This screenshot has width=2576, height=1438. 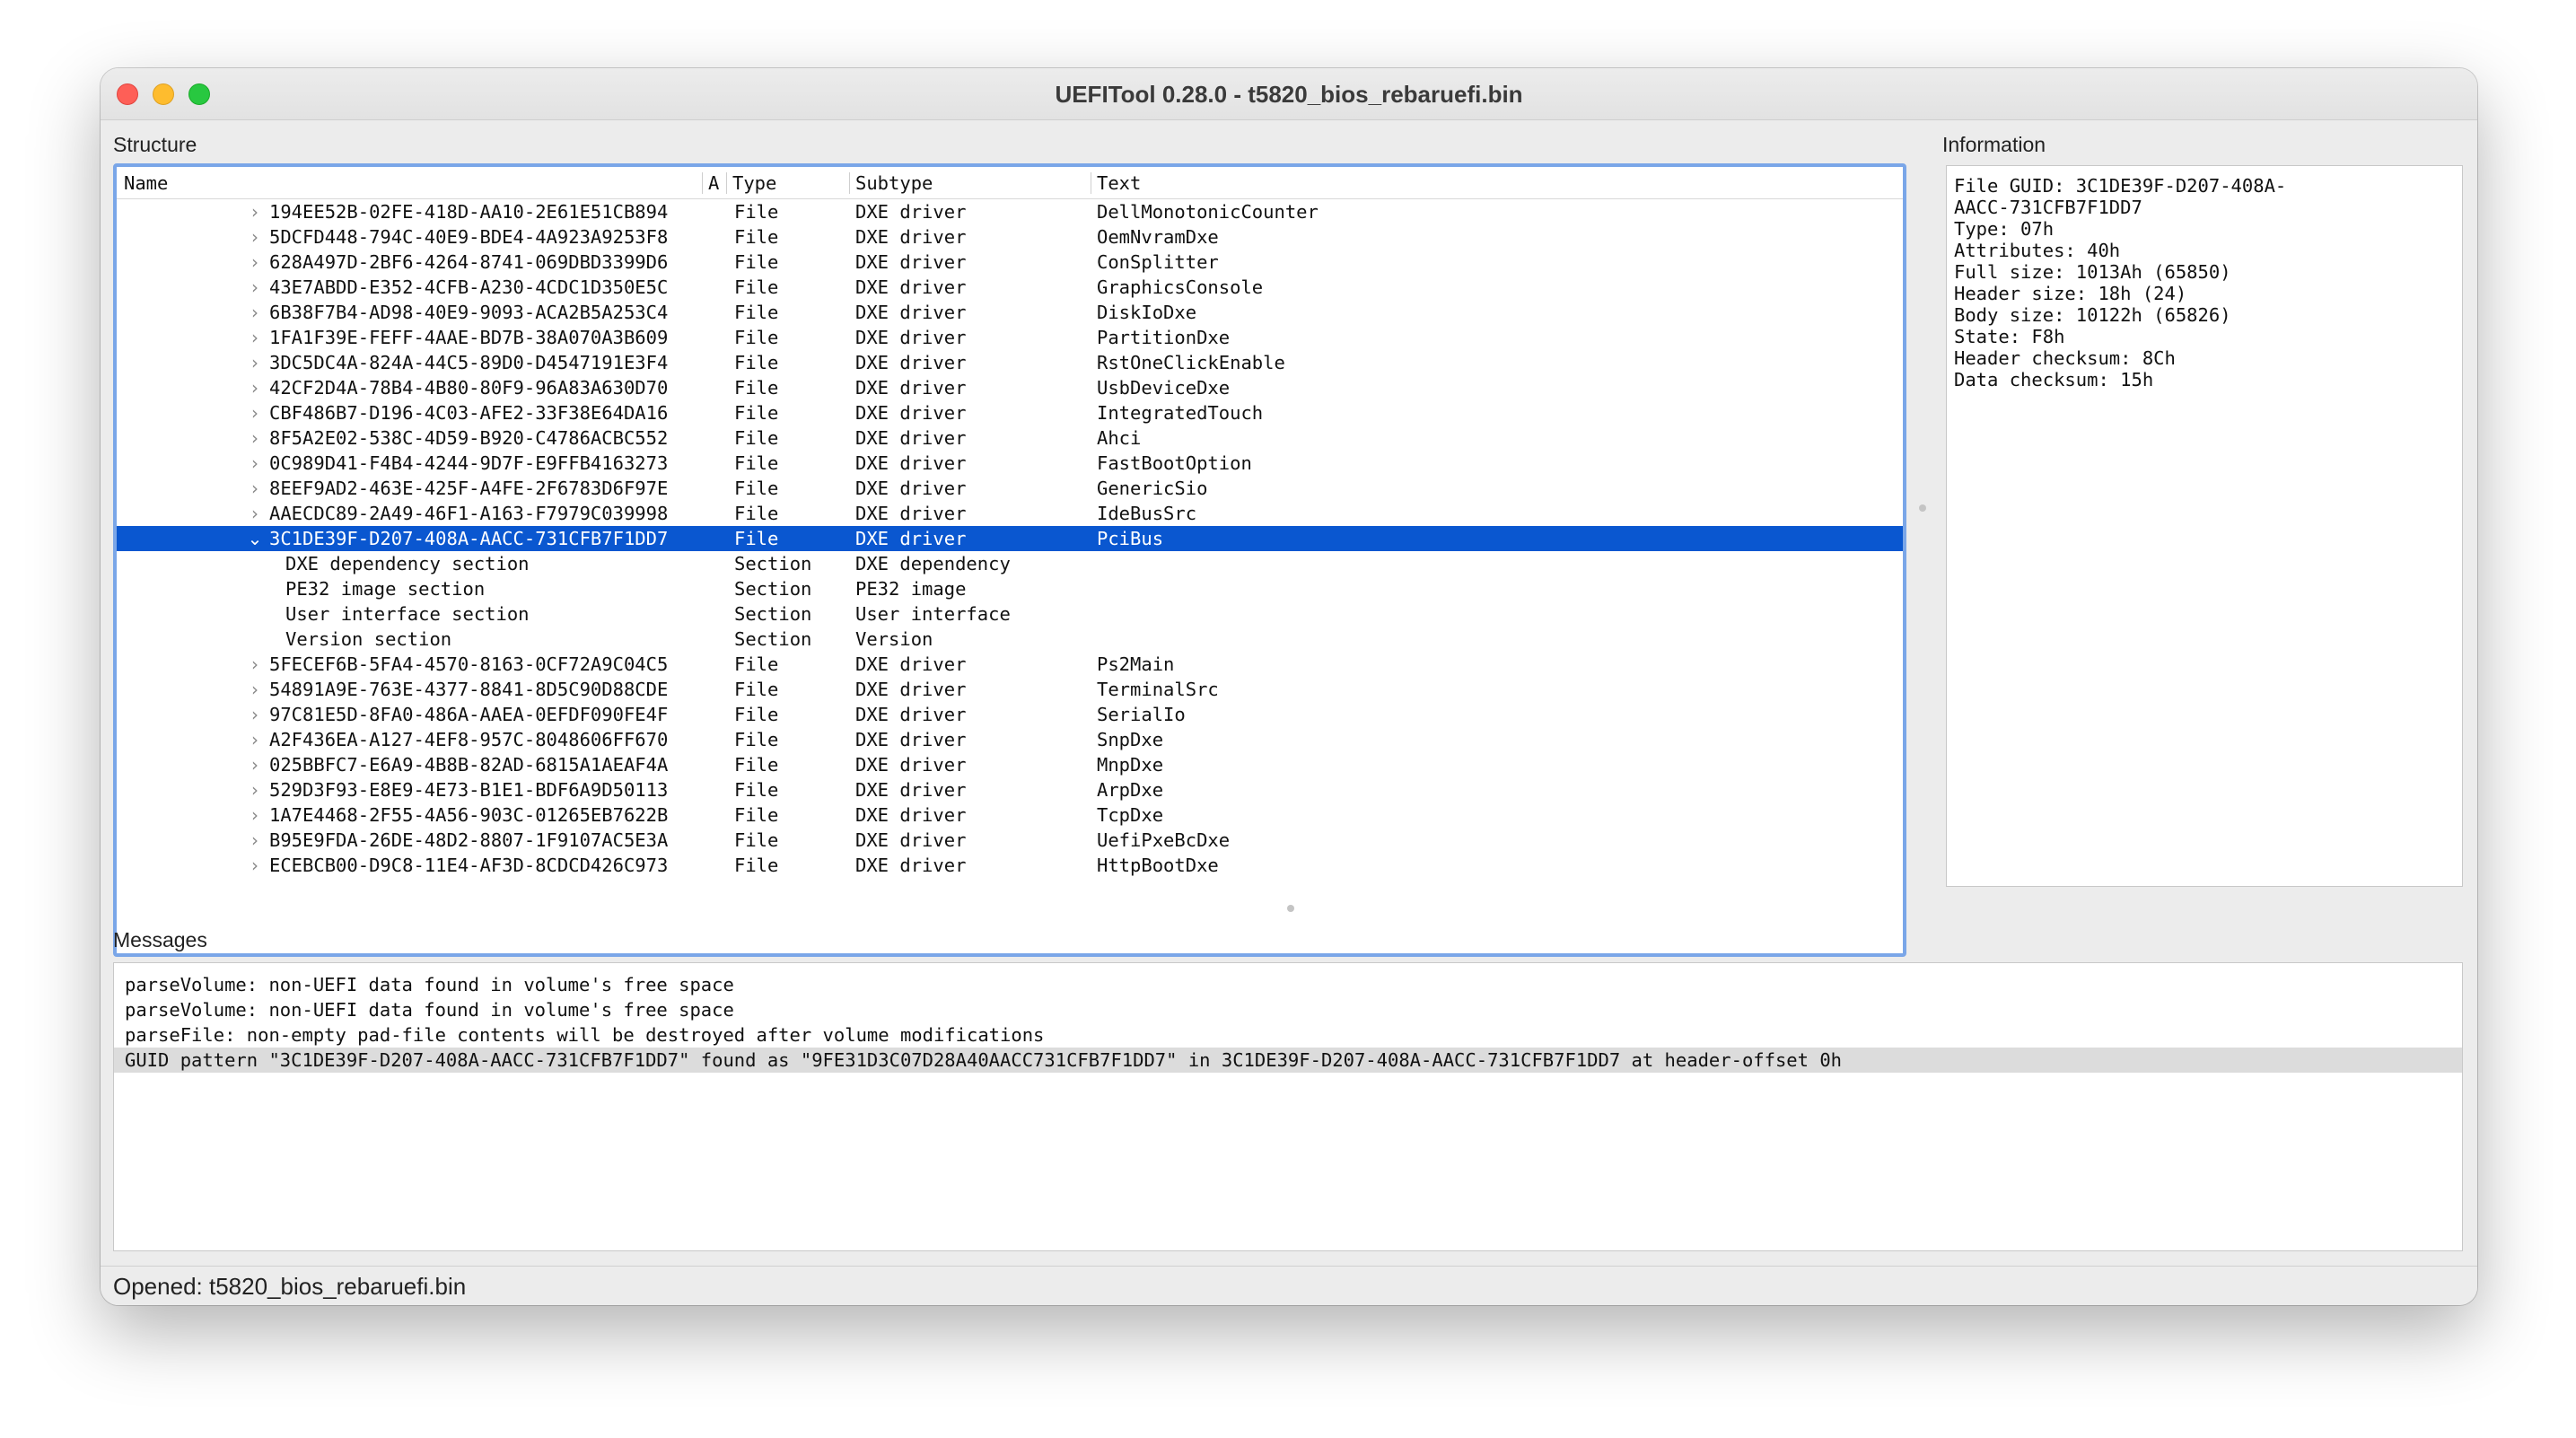 I want to click on tree-row-section: Version section Section Version, so click(x=1010, y=639).